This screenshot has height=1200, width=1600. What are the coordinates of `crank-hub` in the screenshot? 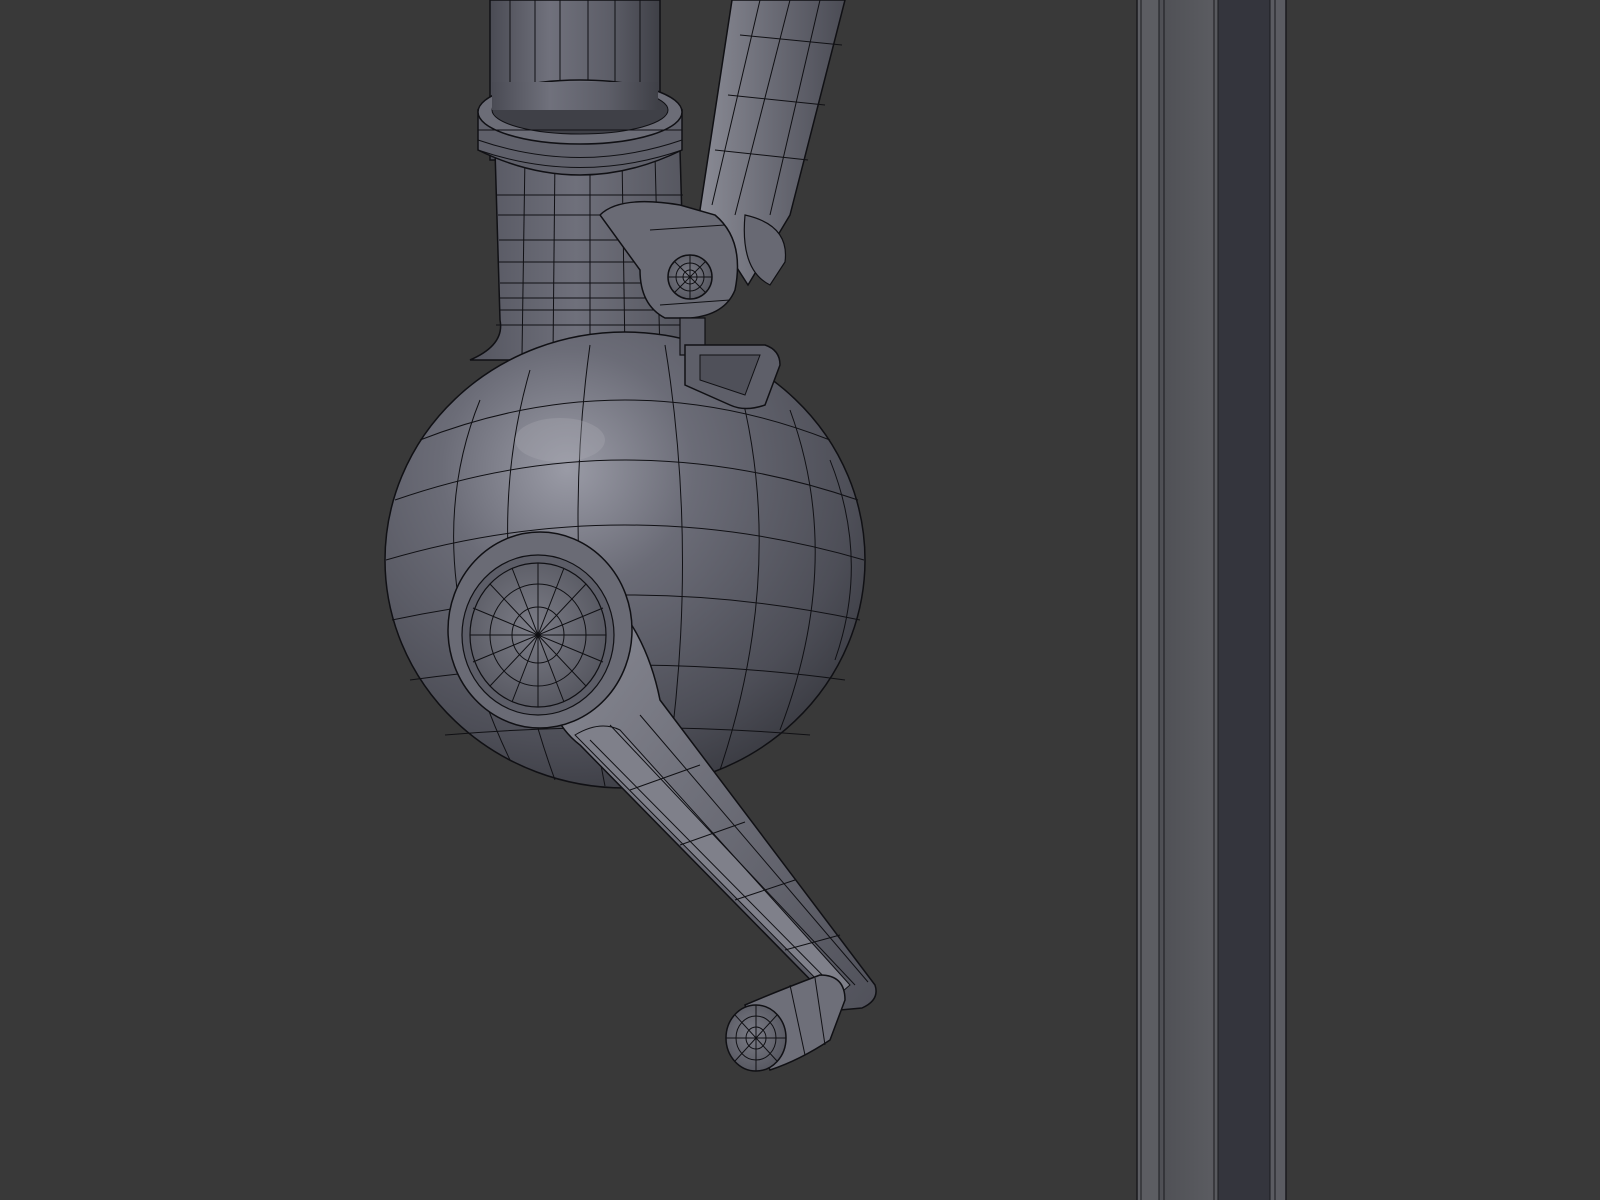 It's located at (540, 630).